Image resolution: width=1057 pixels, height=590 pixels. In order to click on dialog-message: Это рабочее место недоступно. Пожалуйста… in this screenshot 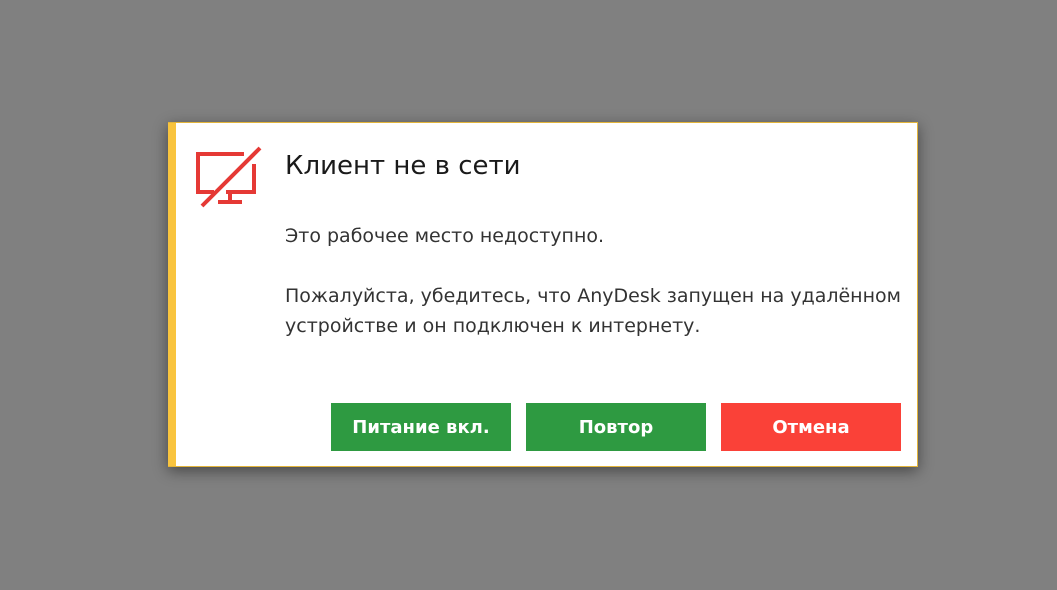, I will do `click(595, 296)`.